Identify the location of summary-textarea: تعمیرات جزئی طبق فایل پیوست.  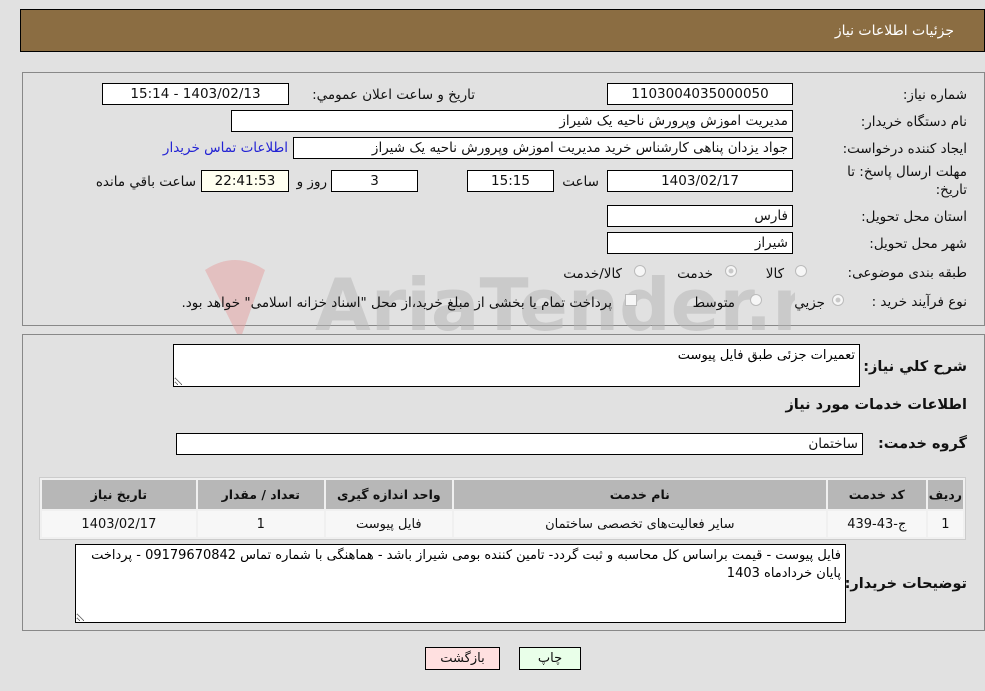
(516, 365).